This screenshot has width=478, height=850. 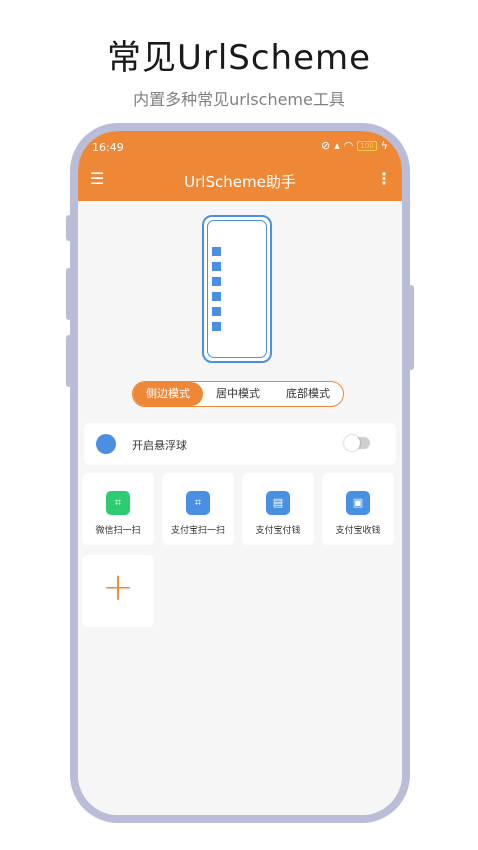 I want to click on app-title: UrlScheme助手, so click(x=240, y=182).